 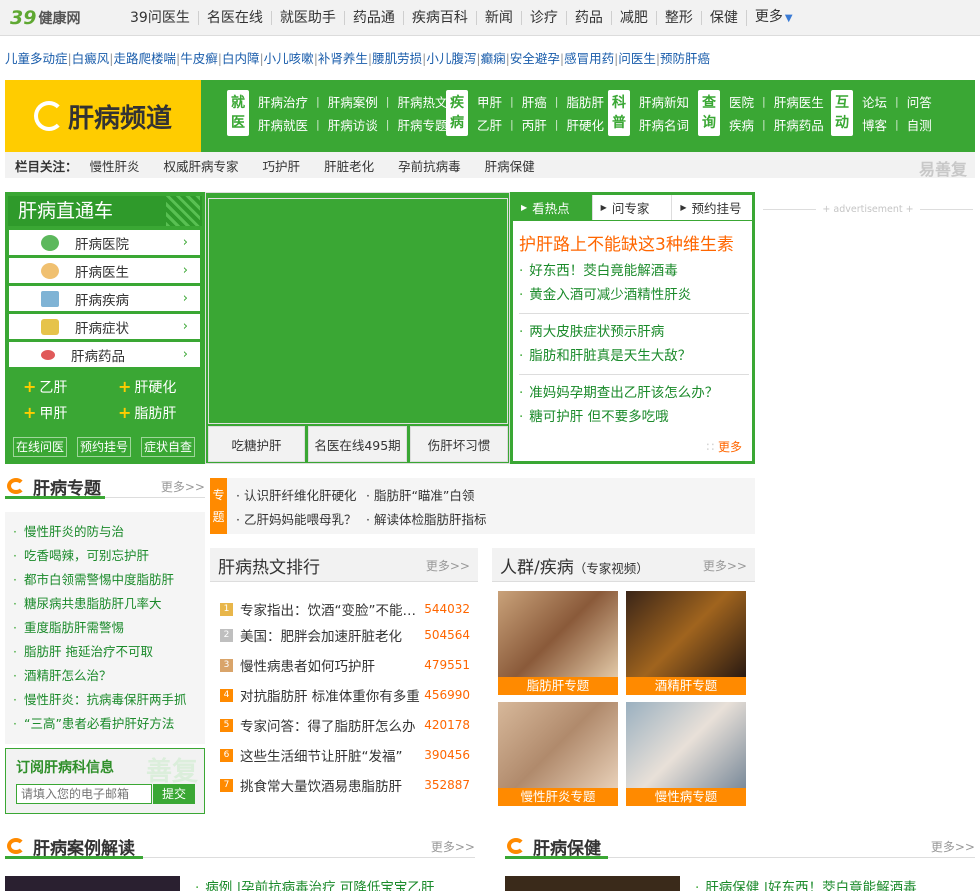 What do you see at coordinates (686, 643) in the screenshot?
I see `video-card: 酒精肝专题` at bounding box center [686, 643].